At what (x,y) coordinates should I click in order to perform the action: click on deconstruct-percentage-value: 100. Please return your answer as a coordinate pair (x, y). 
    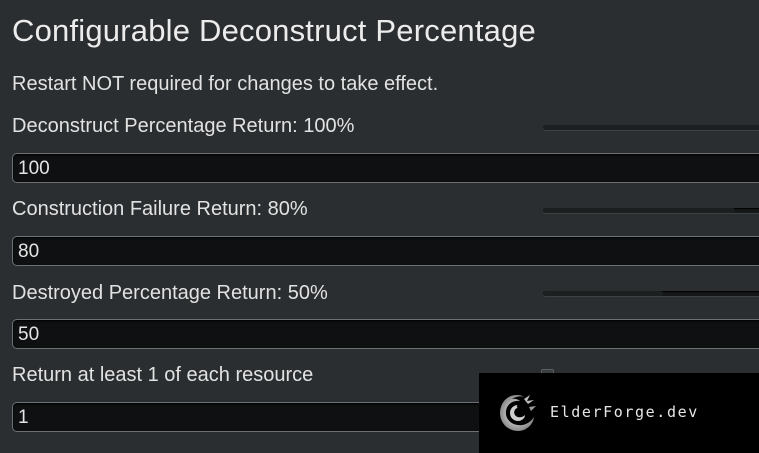
    Looking at the image, I should click on (34, 168).